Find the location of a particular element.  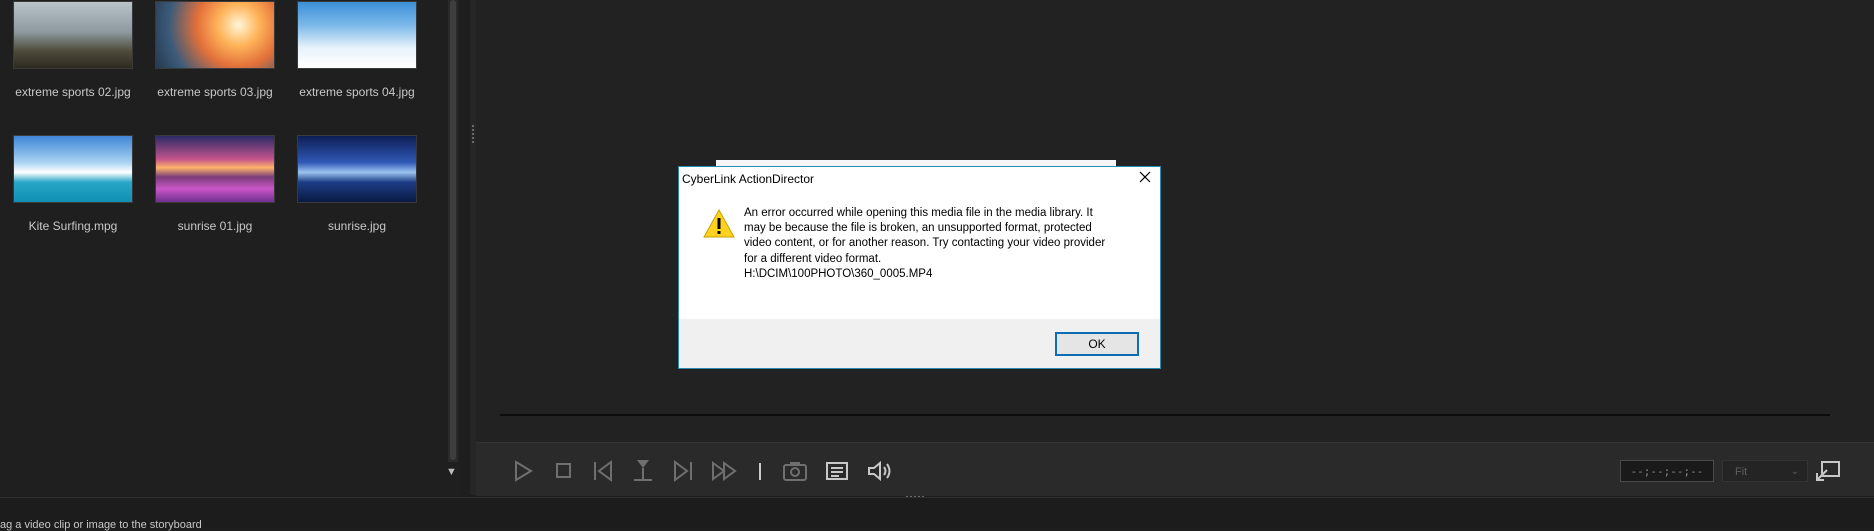

dialog-title-bar: CyberLink ActionDirector is located at coordinates (919, 179).